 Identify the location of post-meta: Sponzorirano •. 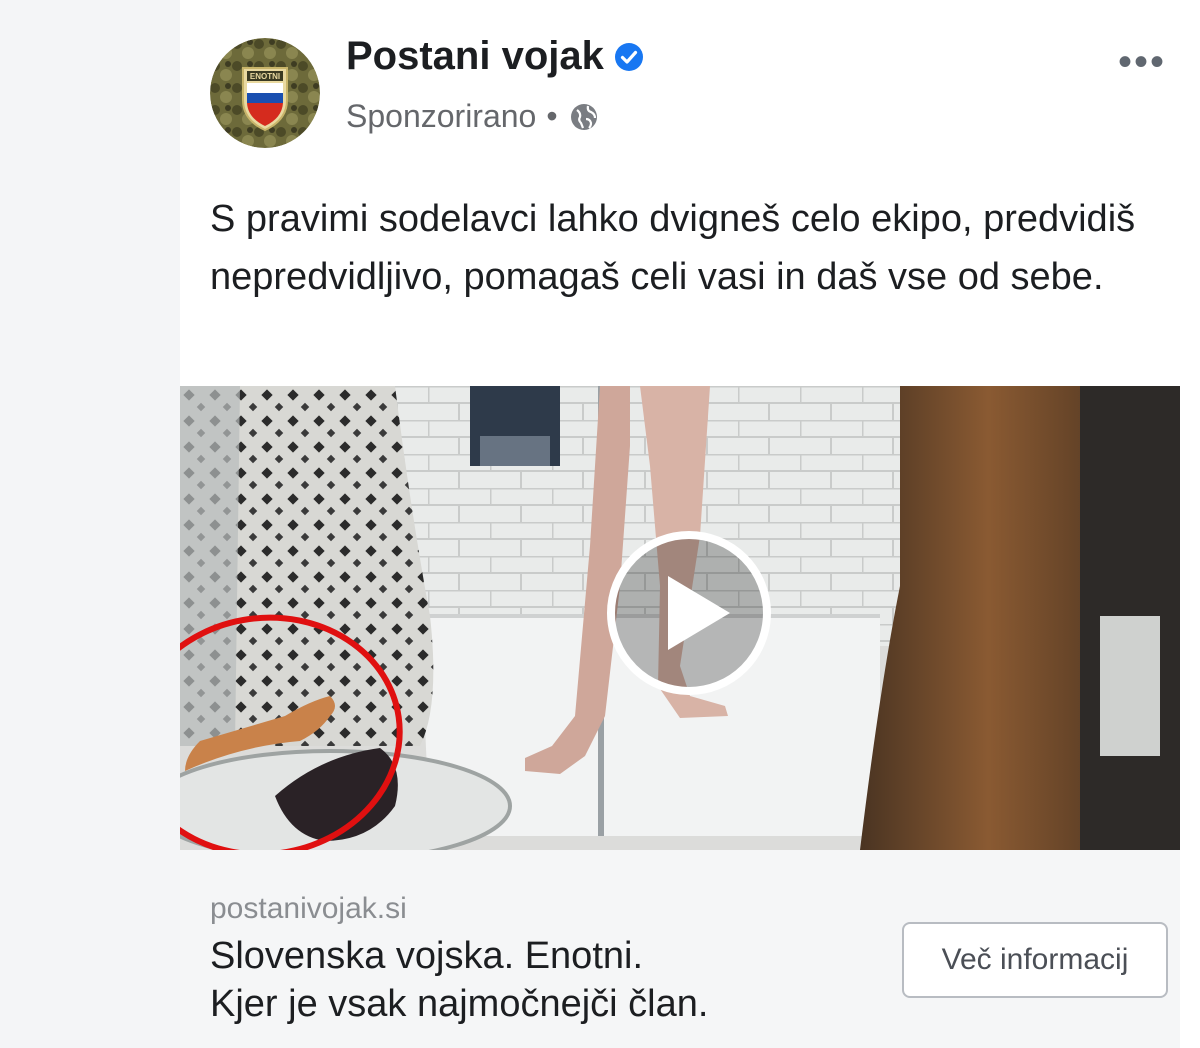
(473, 116).